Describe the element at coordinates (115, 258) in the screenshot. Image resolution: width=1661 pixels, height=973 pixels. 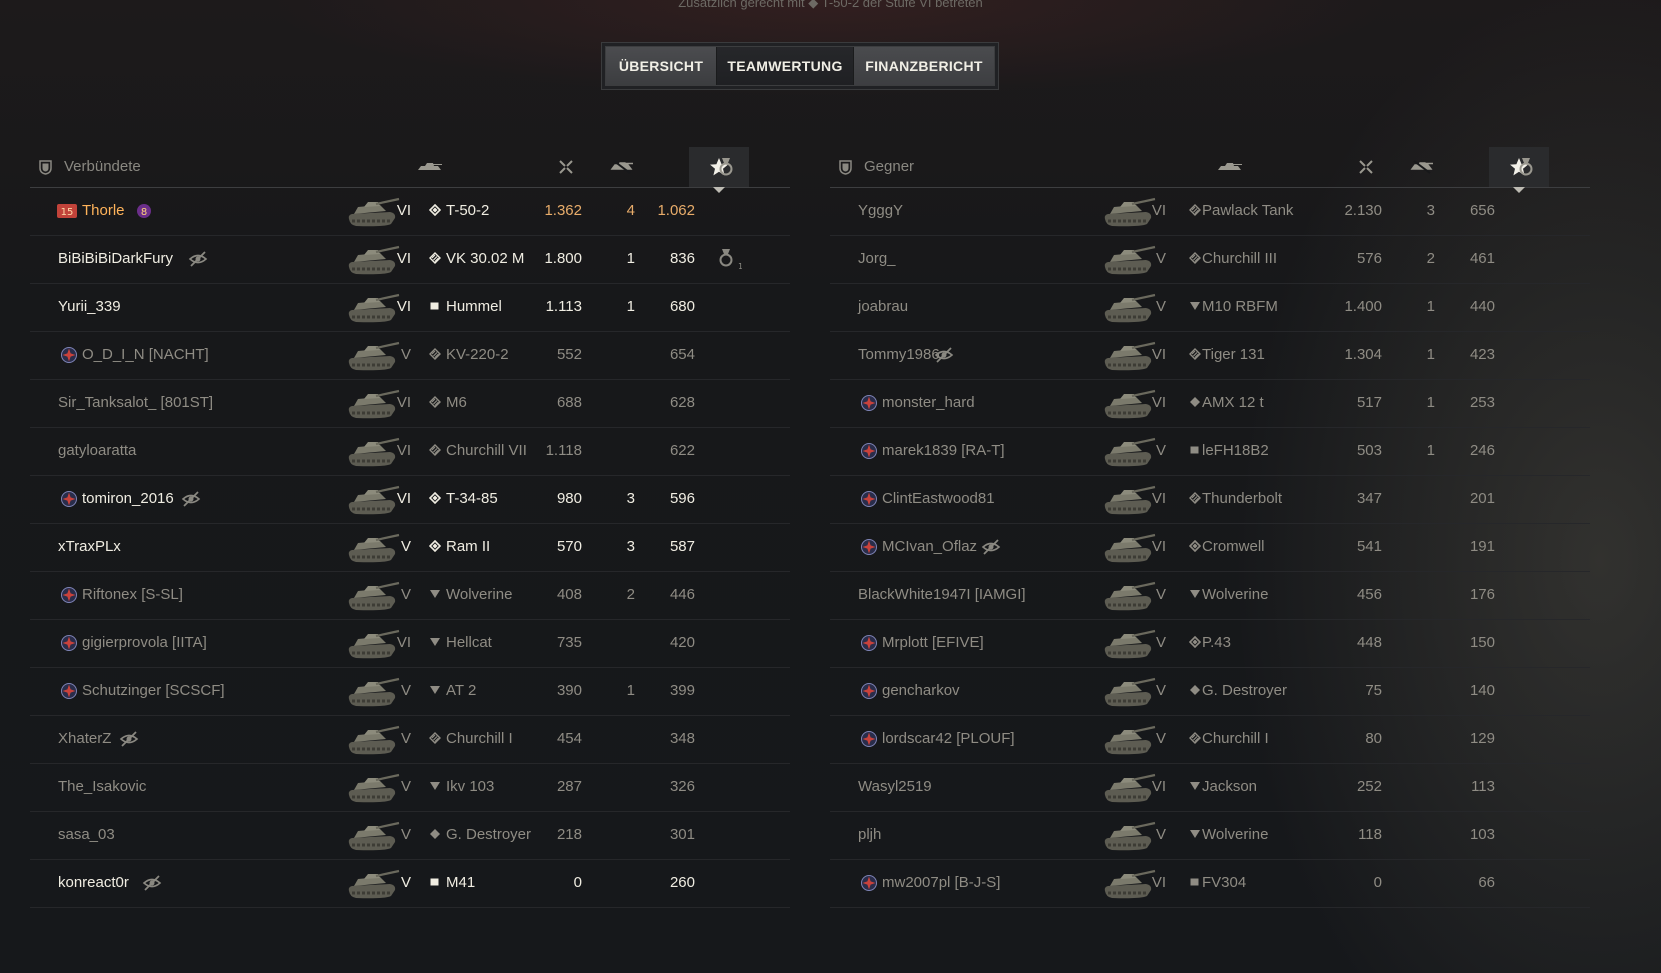
I see `player-name: BiBiBiBiDarkFury` at that location.